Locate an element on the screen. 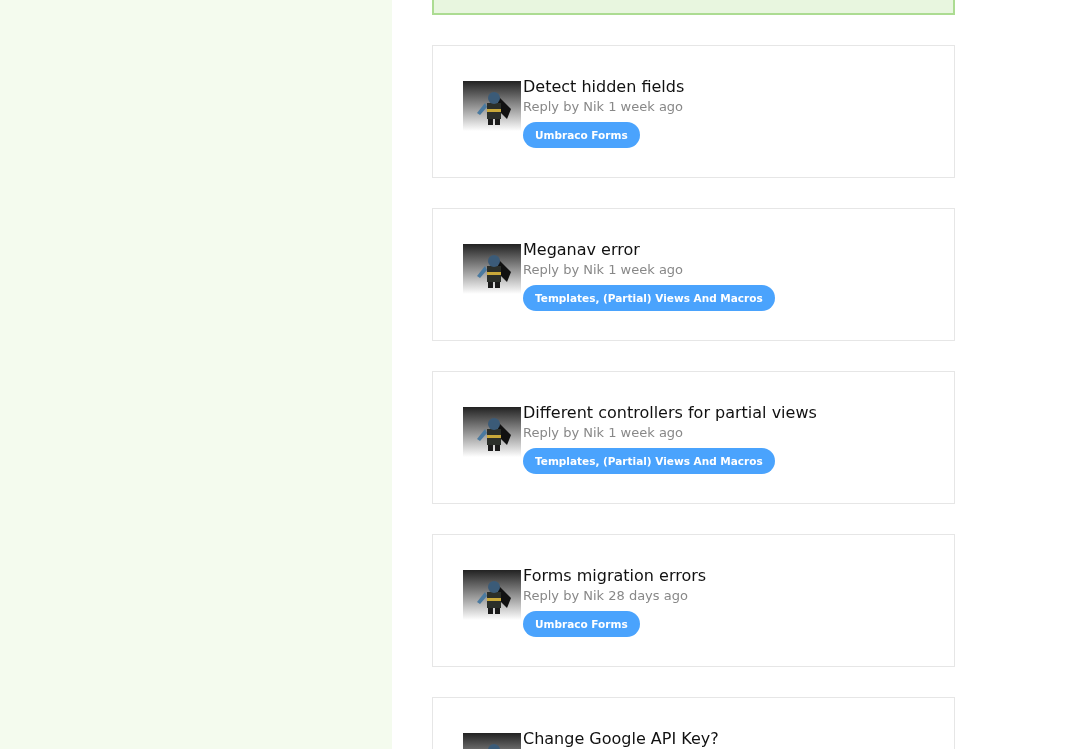 This screenshot has height=749, width=1088. post-title: Meganav error is located at coordinates (581, 250).